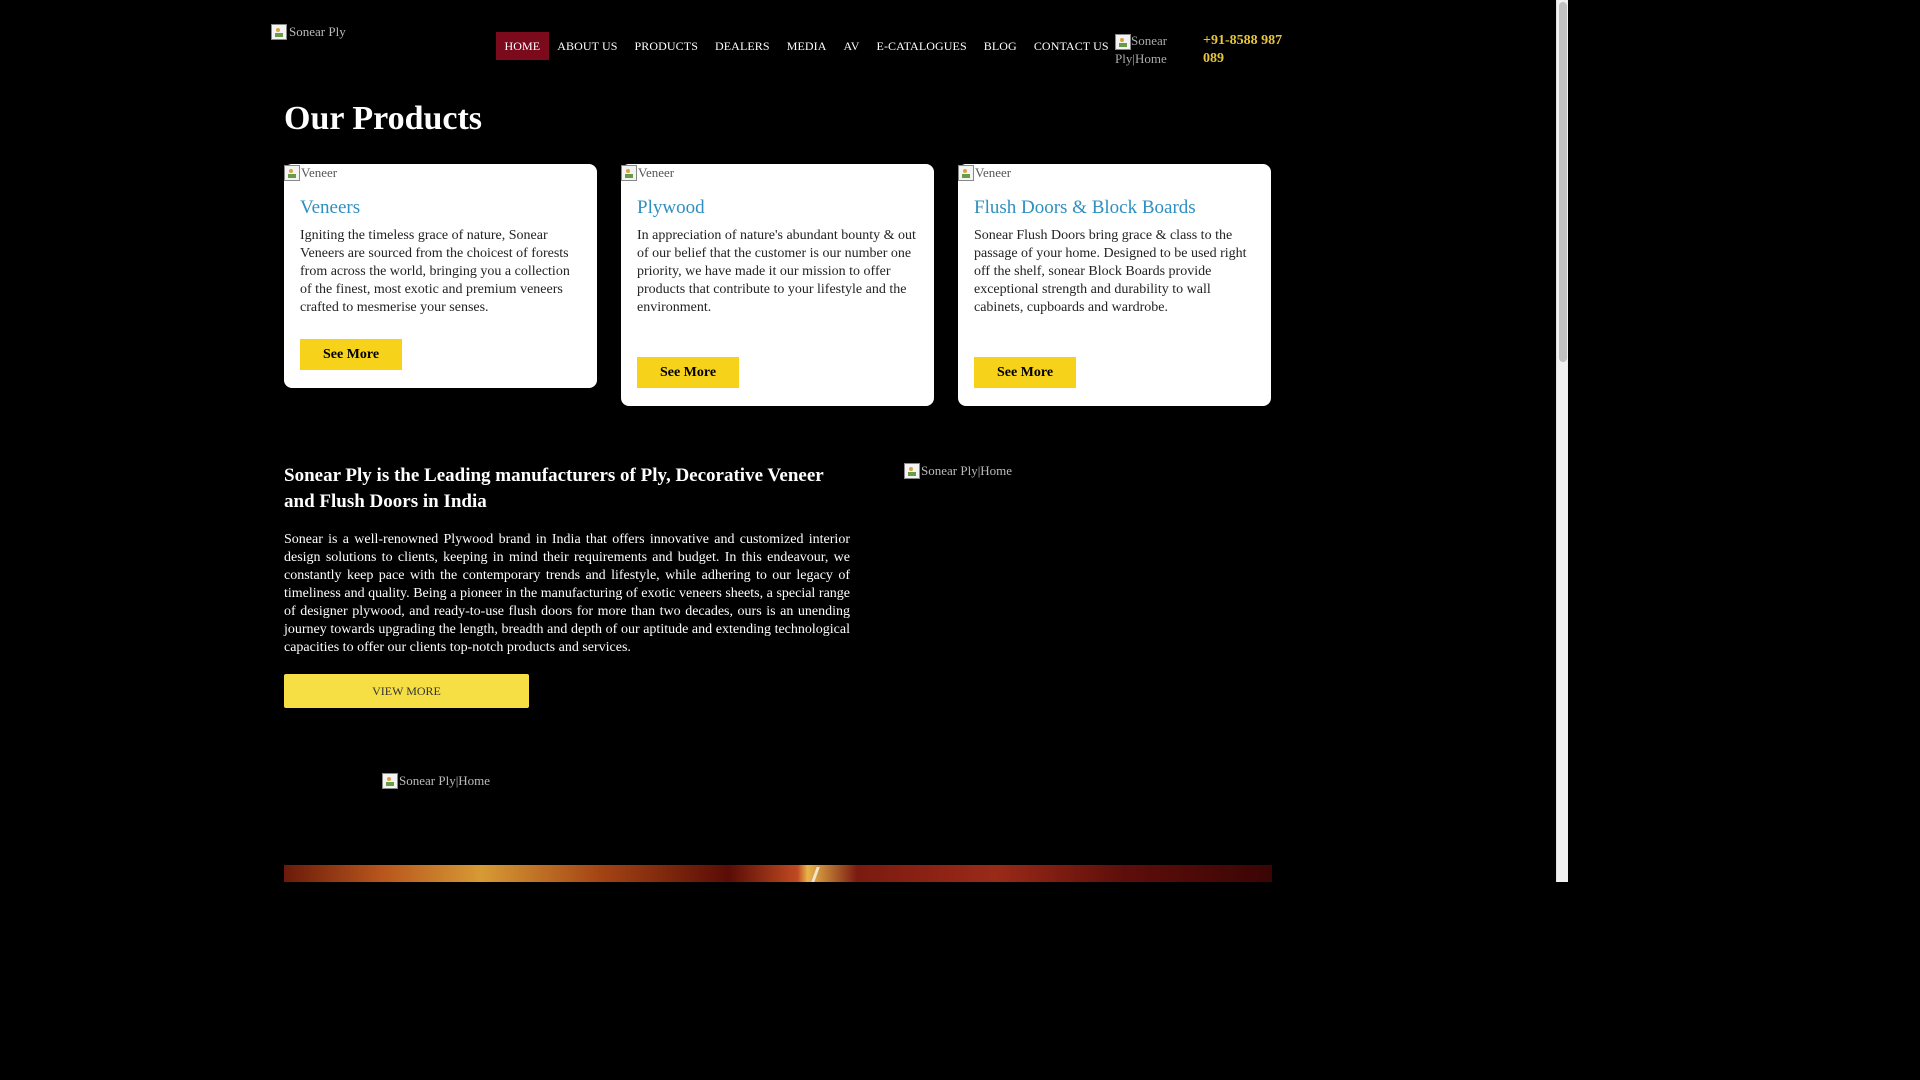 The image size is (1920, 1080). Describe the element at coordinates (666, 46) in the screenshot. I see `nav-item-products: PRODUCTS` at that location.